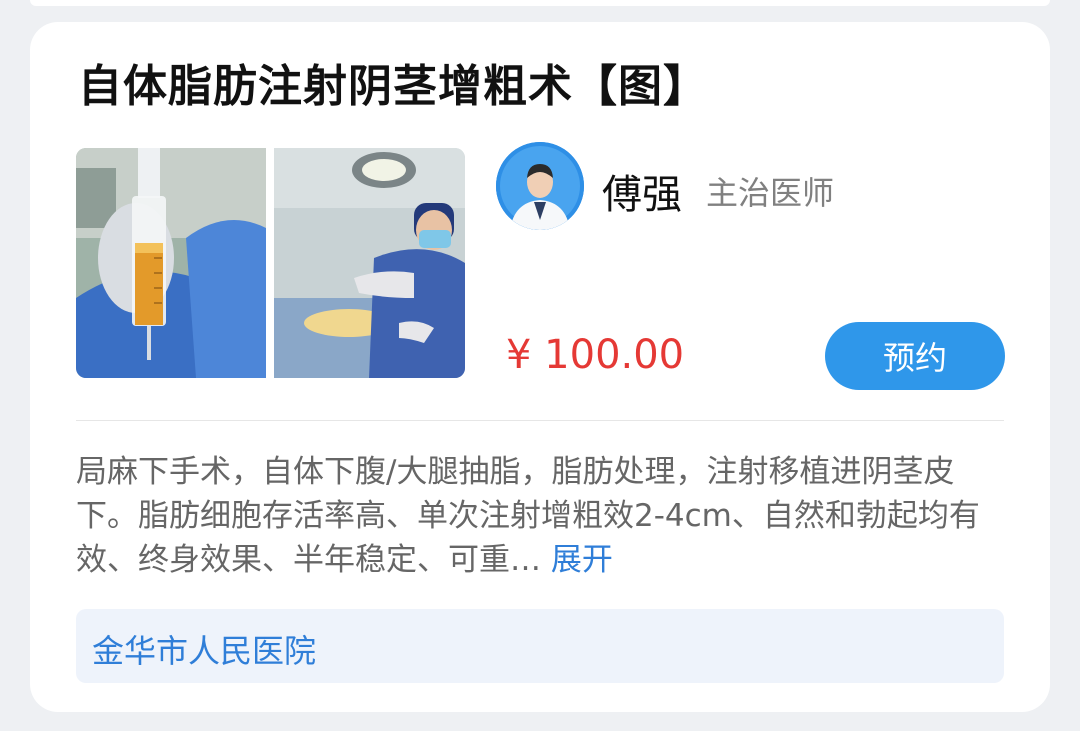 The image size is (1080, 731). What do you see at coordinates (204, 651) in the screenshot?
I see `hospital-name: 金华市人民医院` at bounding box center [204, 651].